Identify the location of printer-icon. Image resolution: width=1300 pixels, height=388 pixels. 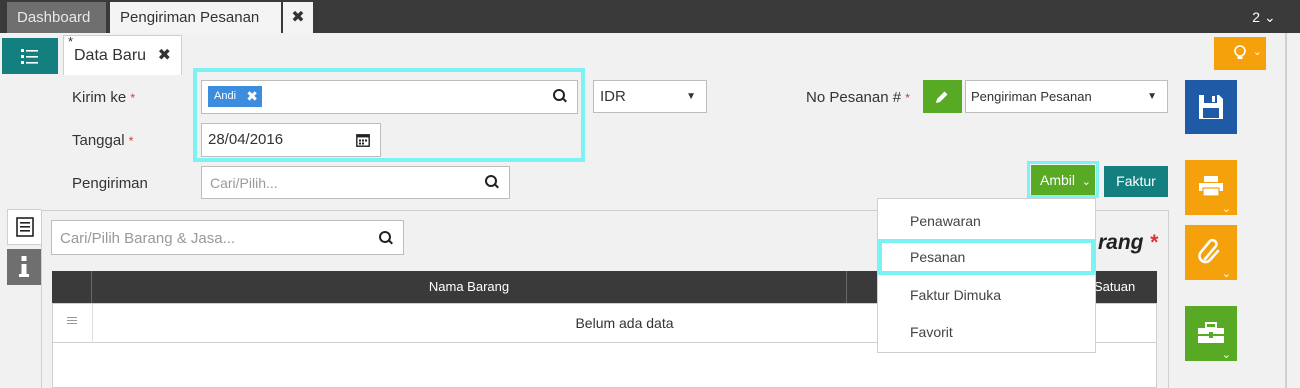
(1211, 186).